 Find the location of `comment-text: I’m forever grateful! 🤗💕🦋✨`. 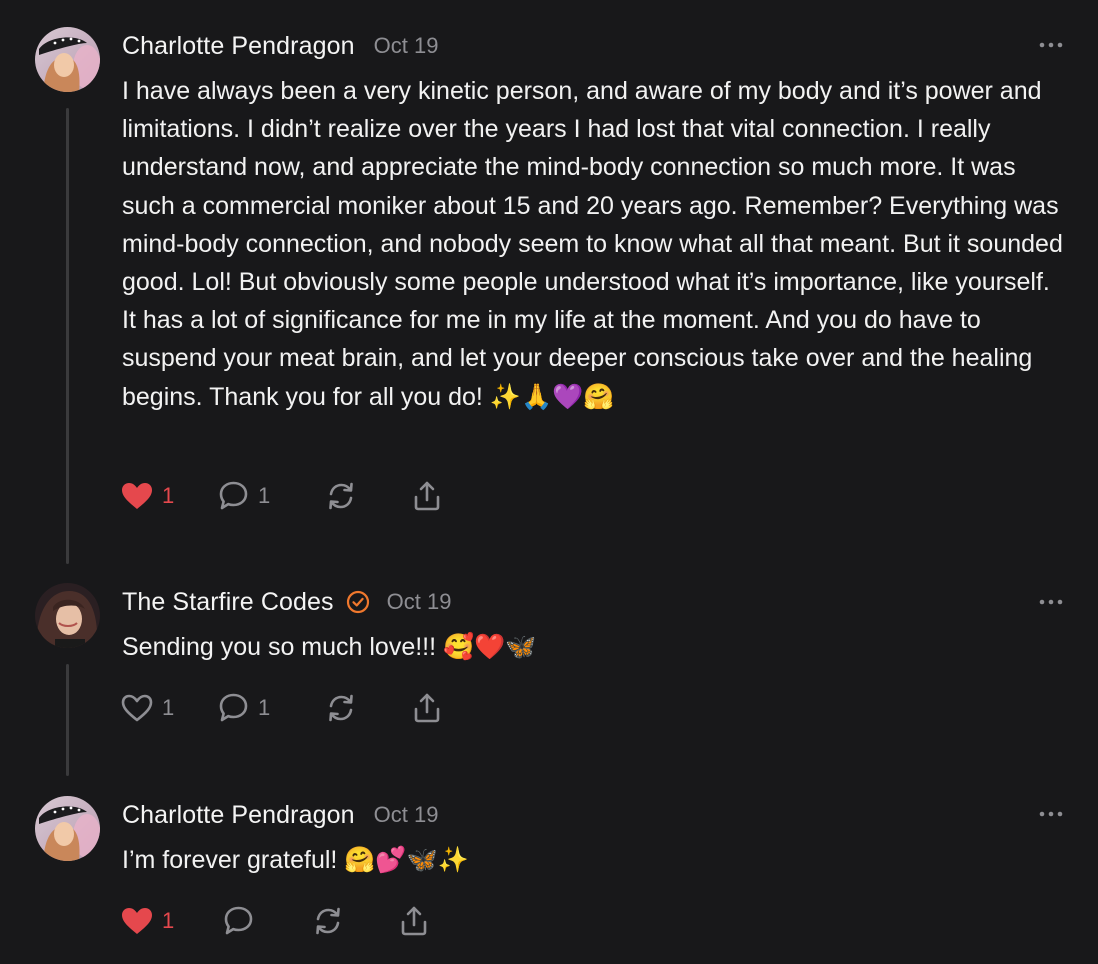

comment-text: I’m forever grateful! 🤗💕🦋✨ is located at coordinates (295, 860).